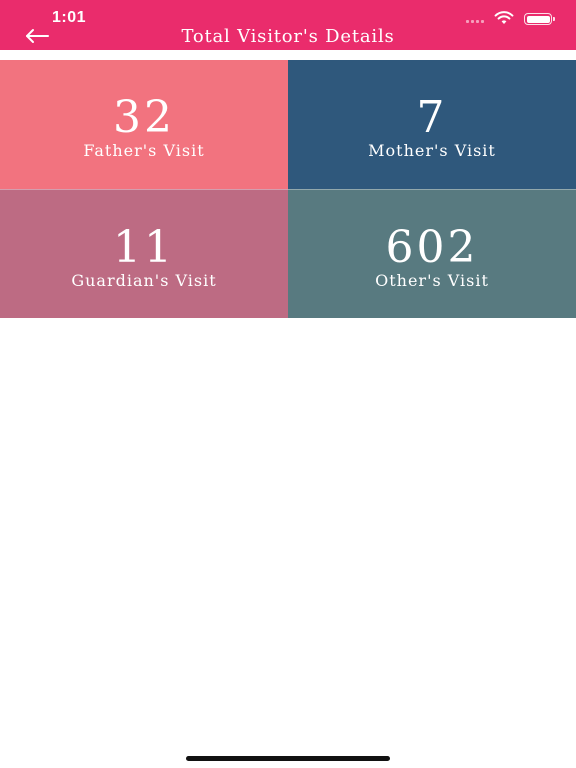 The image size is (576, 768). I want to click on signal-icon, so click(475, 19).